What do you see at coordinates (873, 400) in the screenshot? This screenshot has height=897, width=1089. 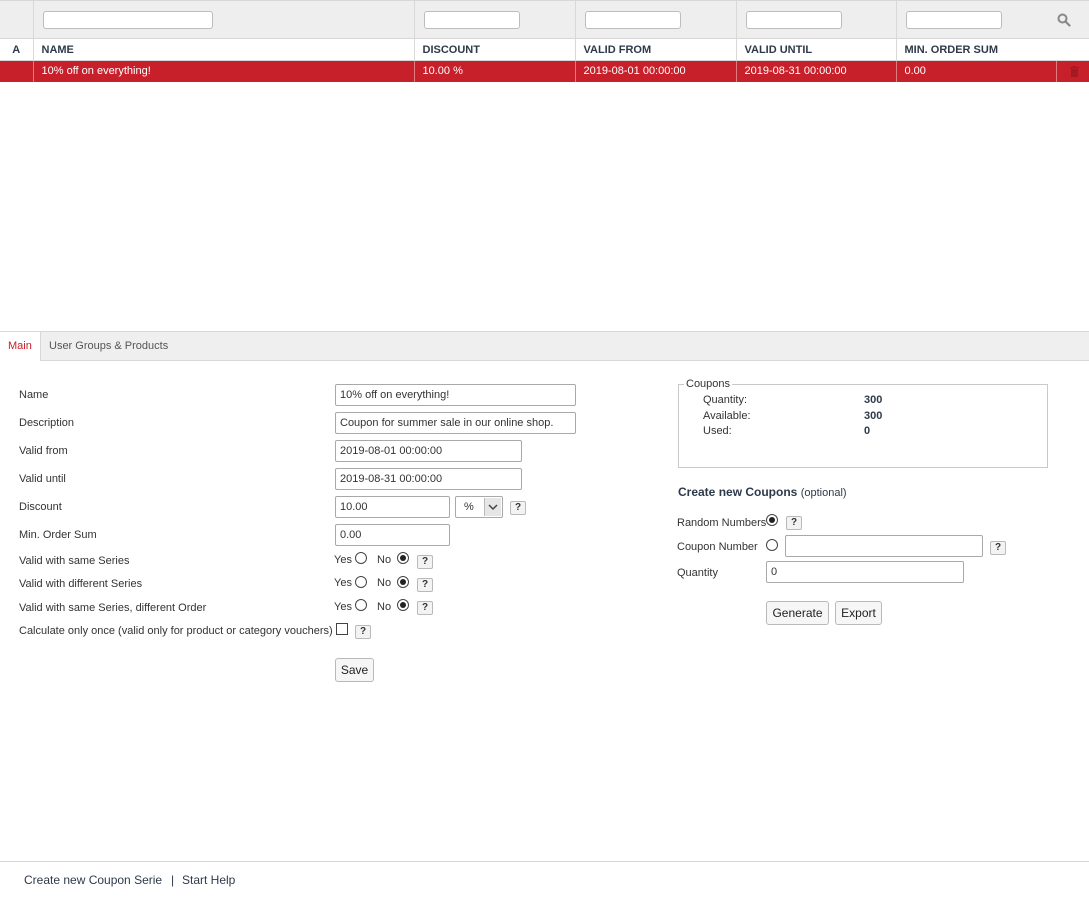 I see `coupons-quantity-value: 300` at bounding box center [873, 400].